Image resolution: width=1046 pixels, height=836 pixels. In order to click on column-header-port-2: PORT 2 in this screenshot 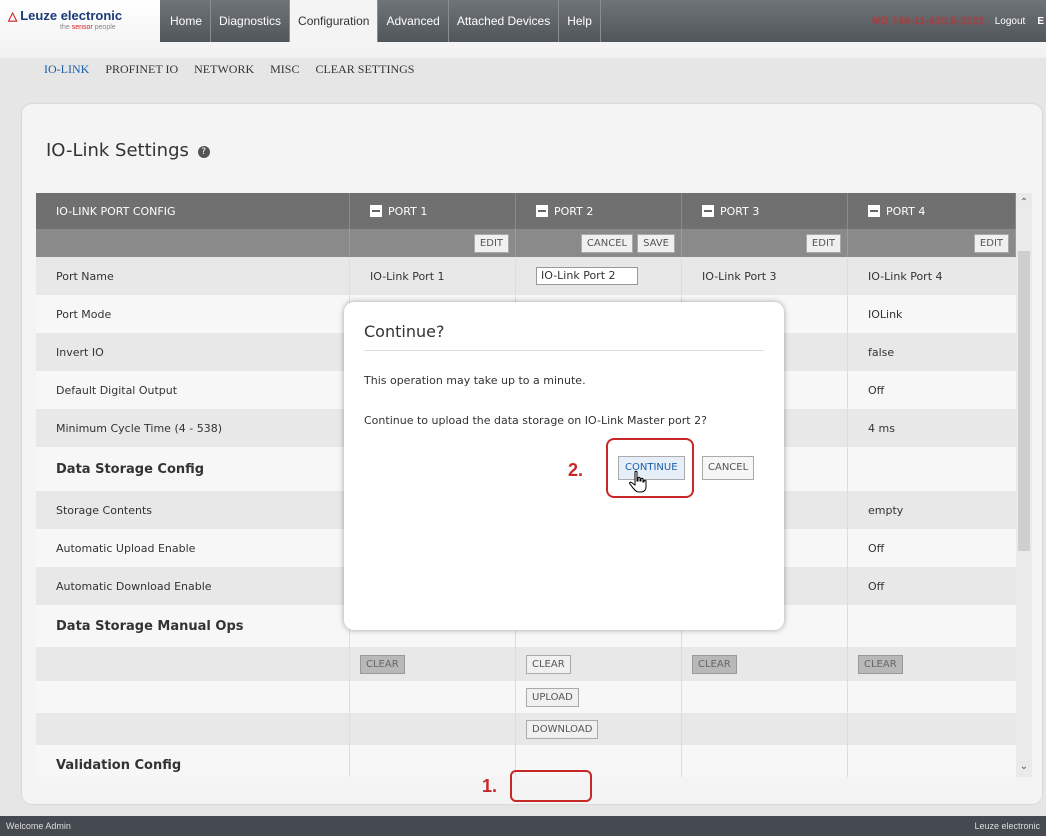, I will do `click(599, 211)`.